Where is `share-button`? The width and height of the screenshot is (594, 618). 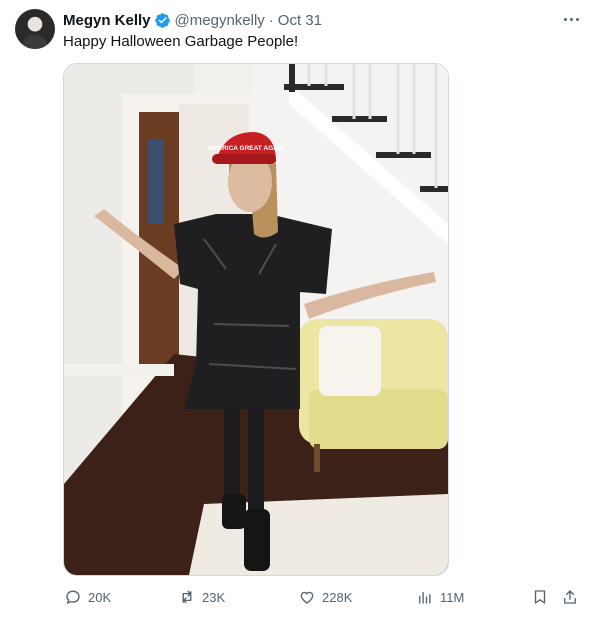 share-button is located at coordinates (570, 597).